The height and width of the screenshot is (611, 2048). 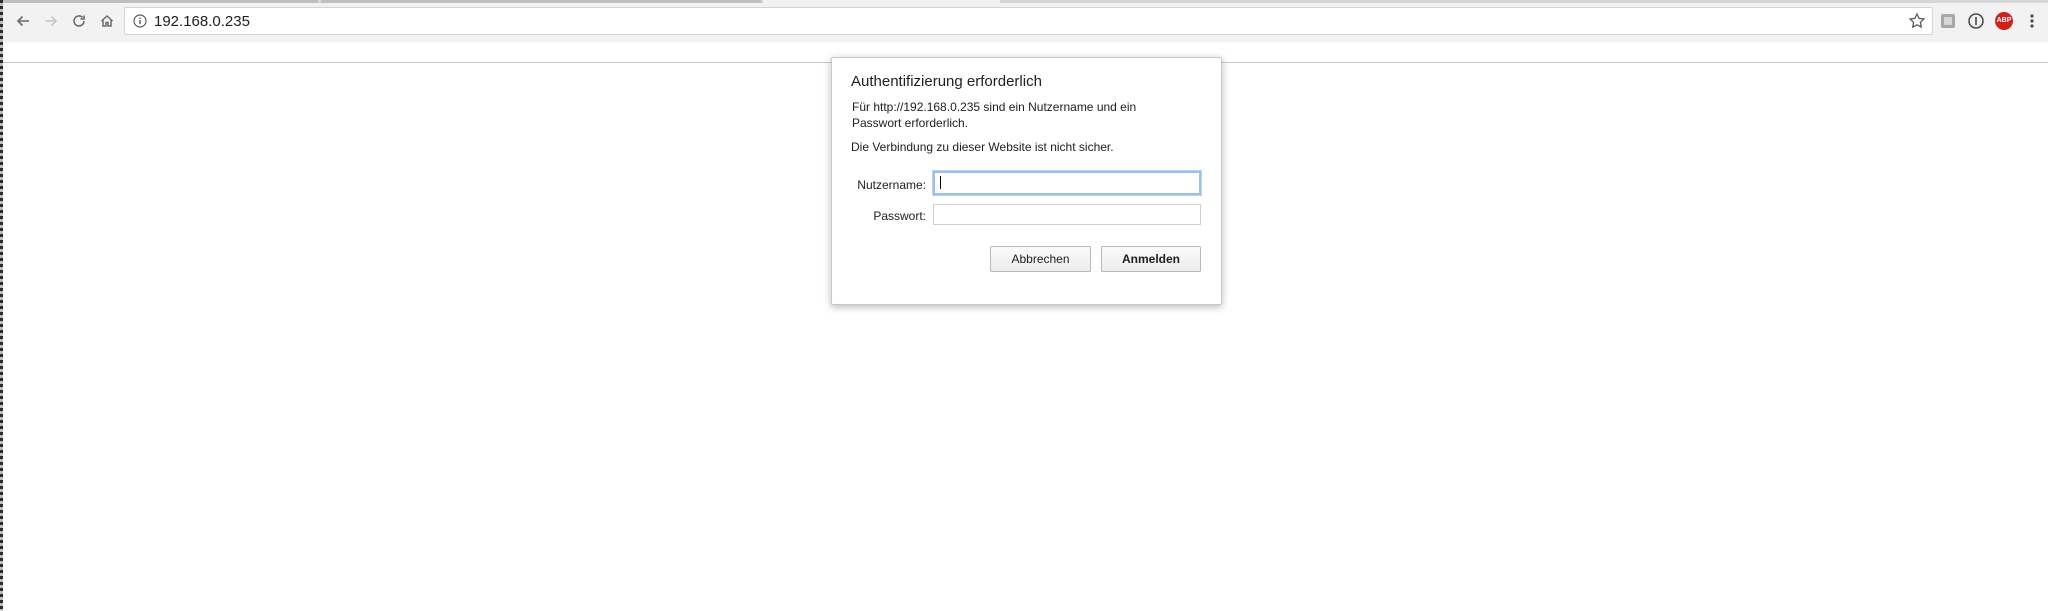 What do you see at coordinates (891, 185) in the screenshot?
I see `username-label: Nutzername:` at bounding box center [891, 185].